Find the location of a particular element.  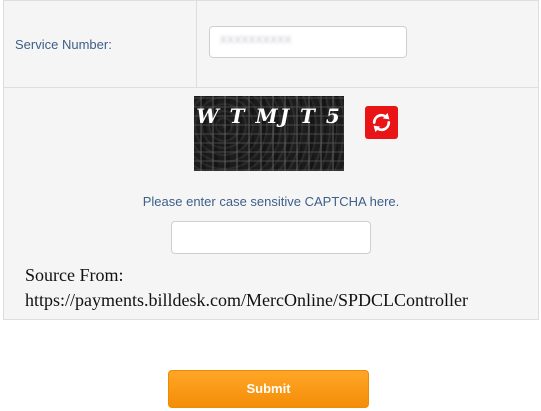

captcha-image-text: W T MJ T 5 is located at coordinates (269, 116).